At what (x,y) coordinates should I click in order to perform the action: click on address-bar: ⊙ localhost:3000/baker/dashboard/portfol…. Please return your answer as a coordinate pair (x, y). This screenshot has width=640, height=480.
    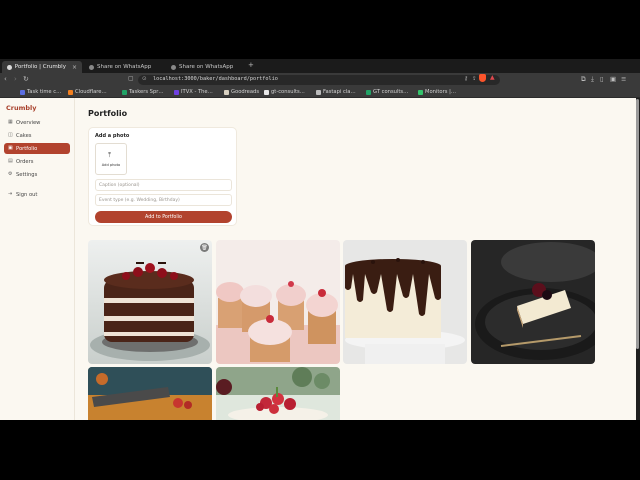
    Looking at the image, I should click on (319, 80).